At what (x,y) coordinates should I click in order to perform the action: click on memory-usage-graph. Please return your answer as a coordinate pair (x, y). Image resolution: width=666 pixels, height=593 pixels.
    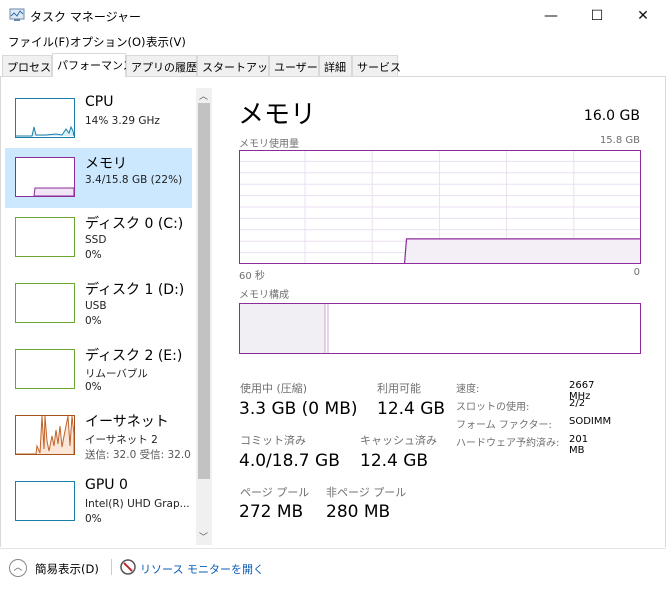
    Looking at the image, I should click on (440, 207).